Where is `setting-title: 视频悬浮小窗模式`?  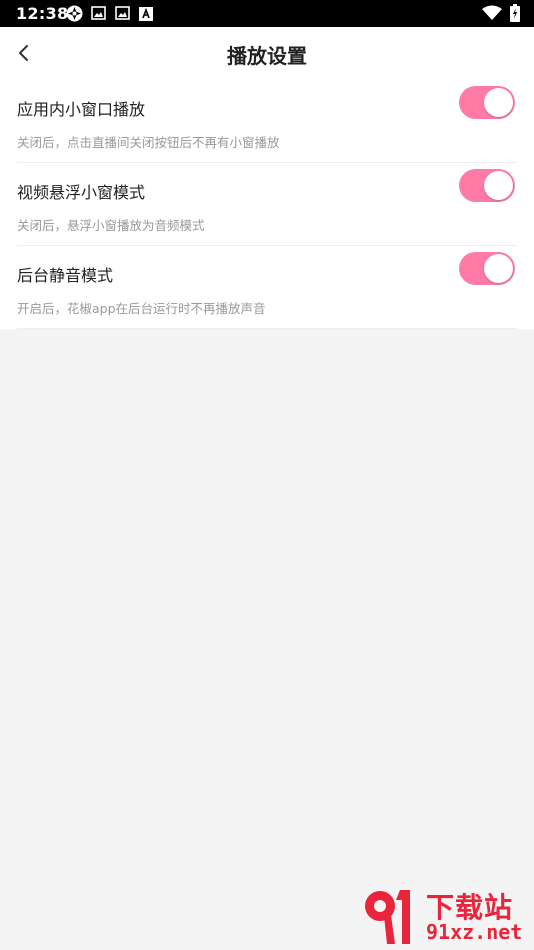 setting-title: 视频悬浮小窗模式 is located at coordinates (81, 192).